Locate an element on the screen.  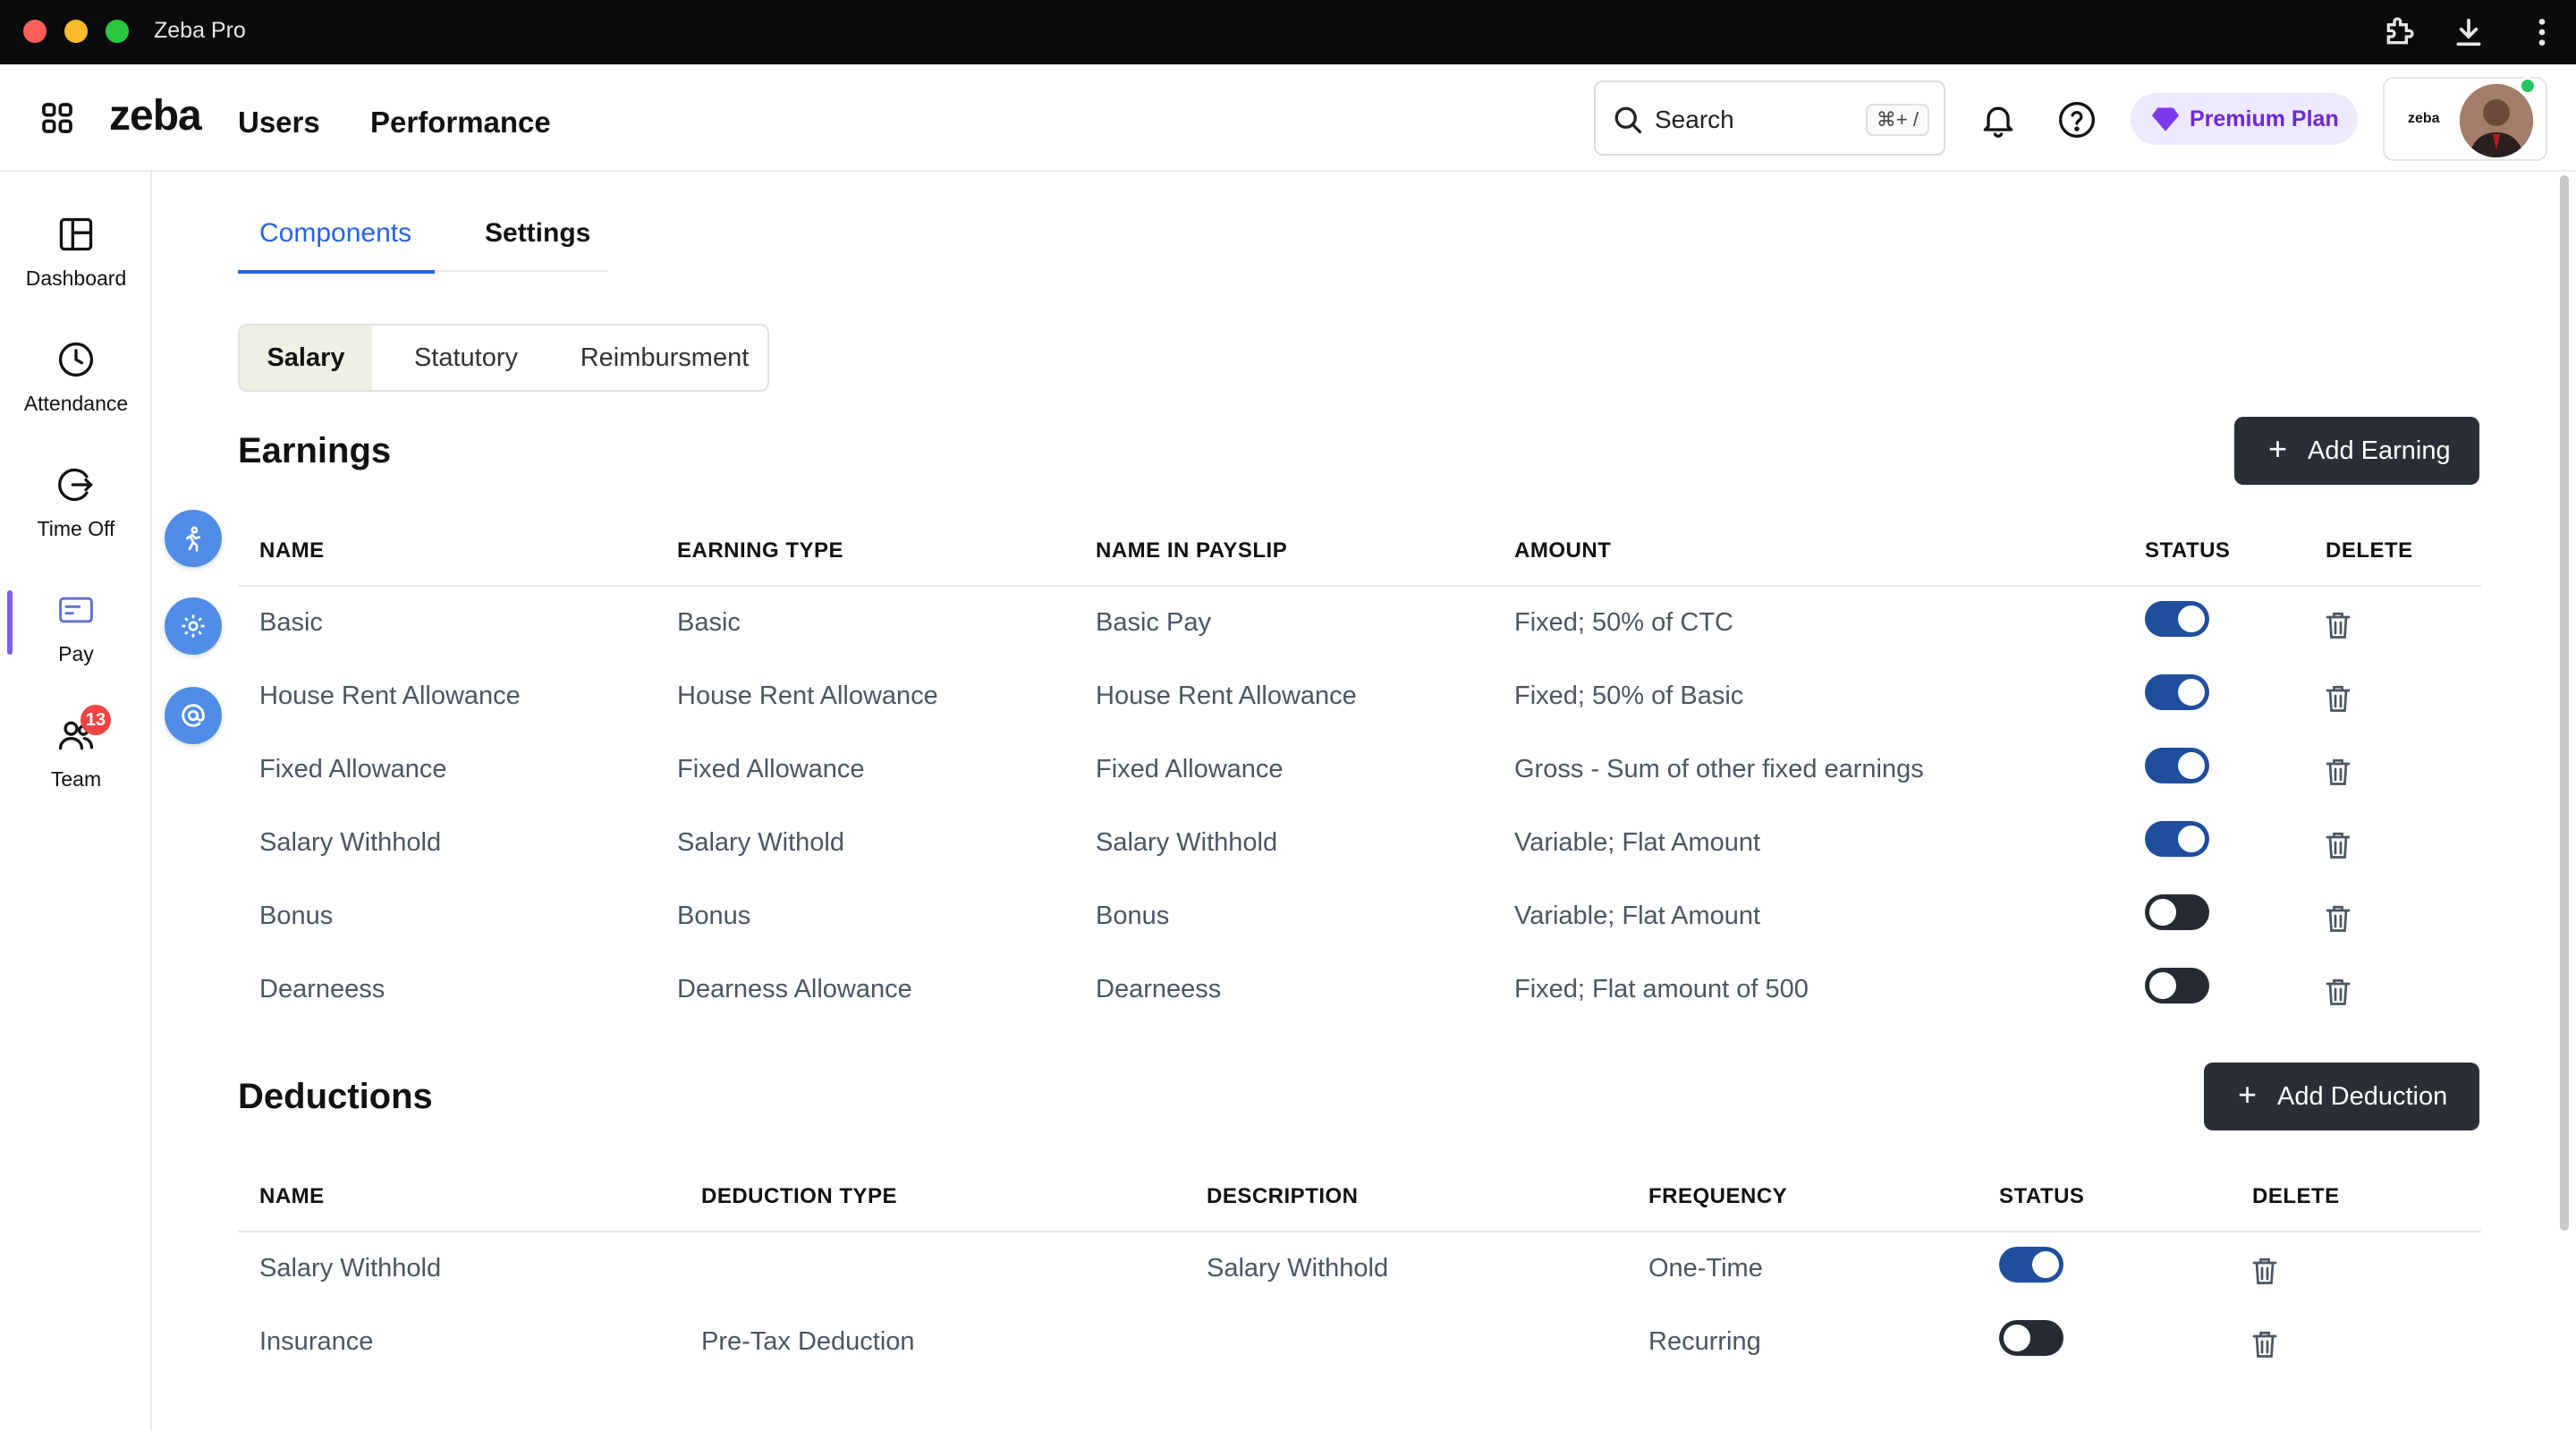
earning-payslip-name: Dearneess is located at coordinates (1159, 989).